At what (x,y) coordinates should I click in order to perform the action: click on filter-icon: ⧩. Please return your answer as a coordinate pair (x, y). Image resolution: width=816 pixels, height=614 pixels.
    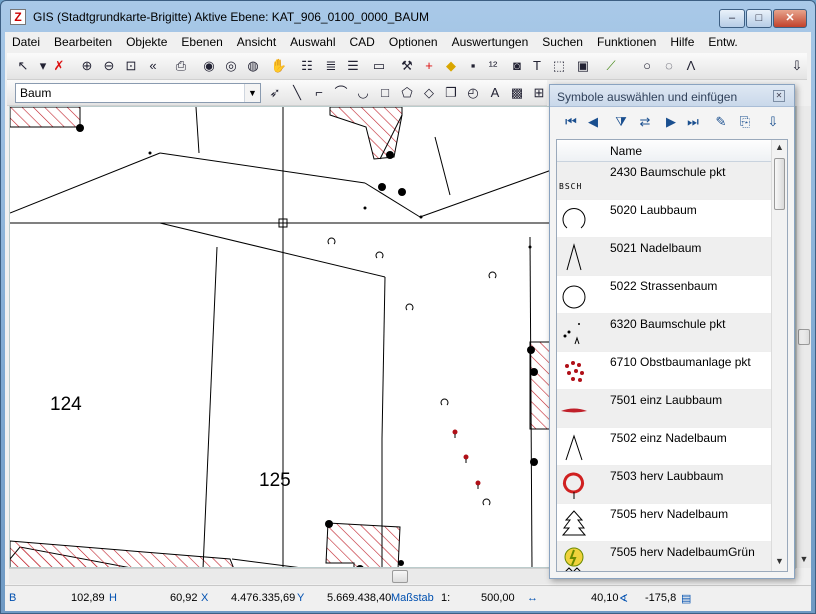
    Looking at the image, I should click on (621, 122).